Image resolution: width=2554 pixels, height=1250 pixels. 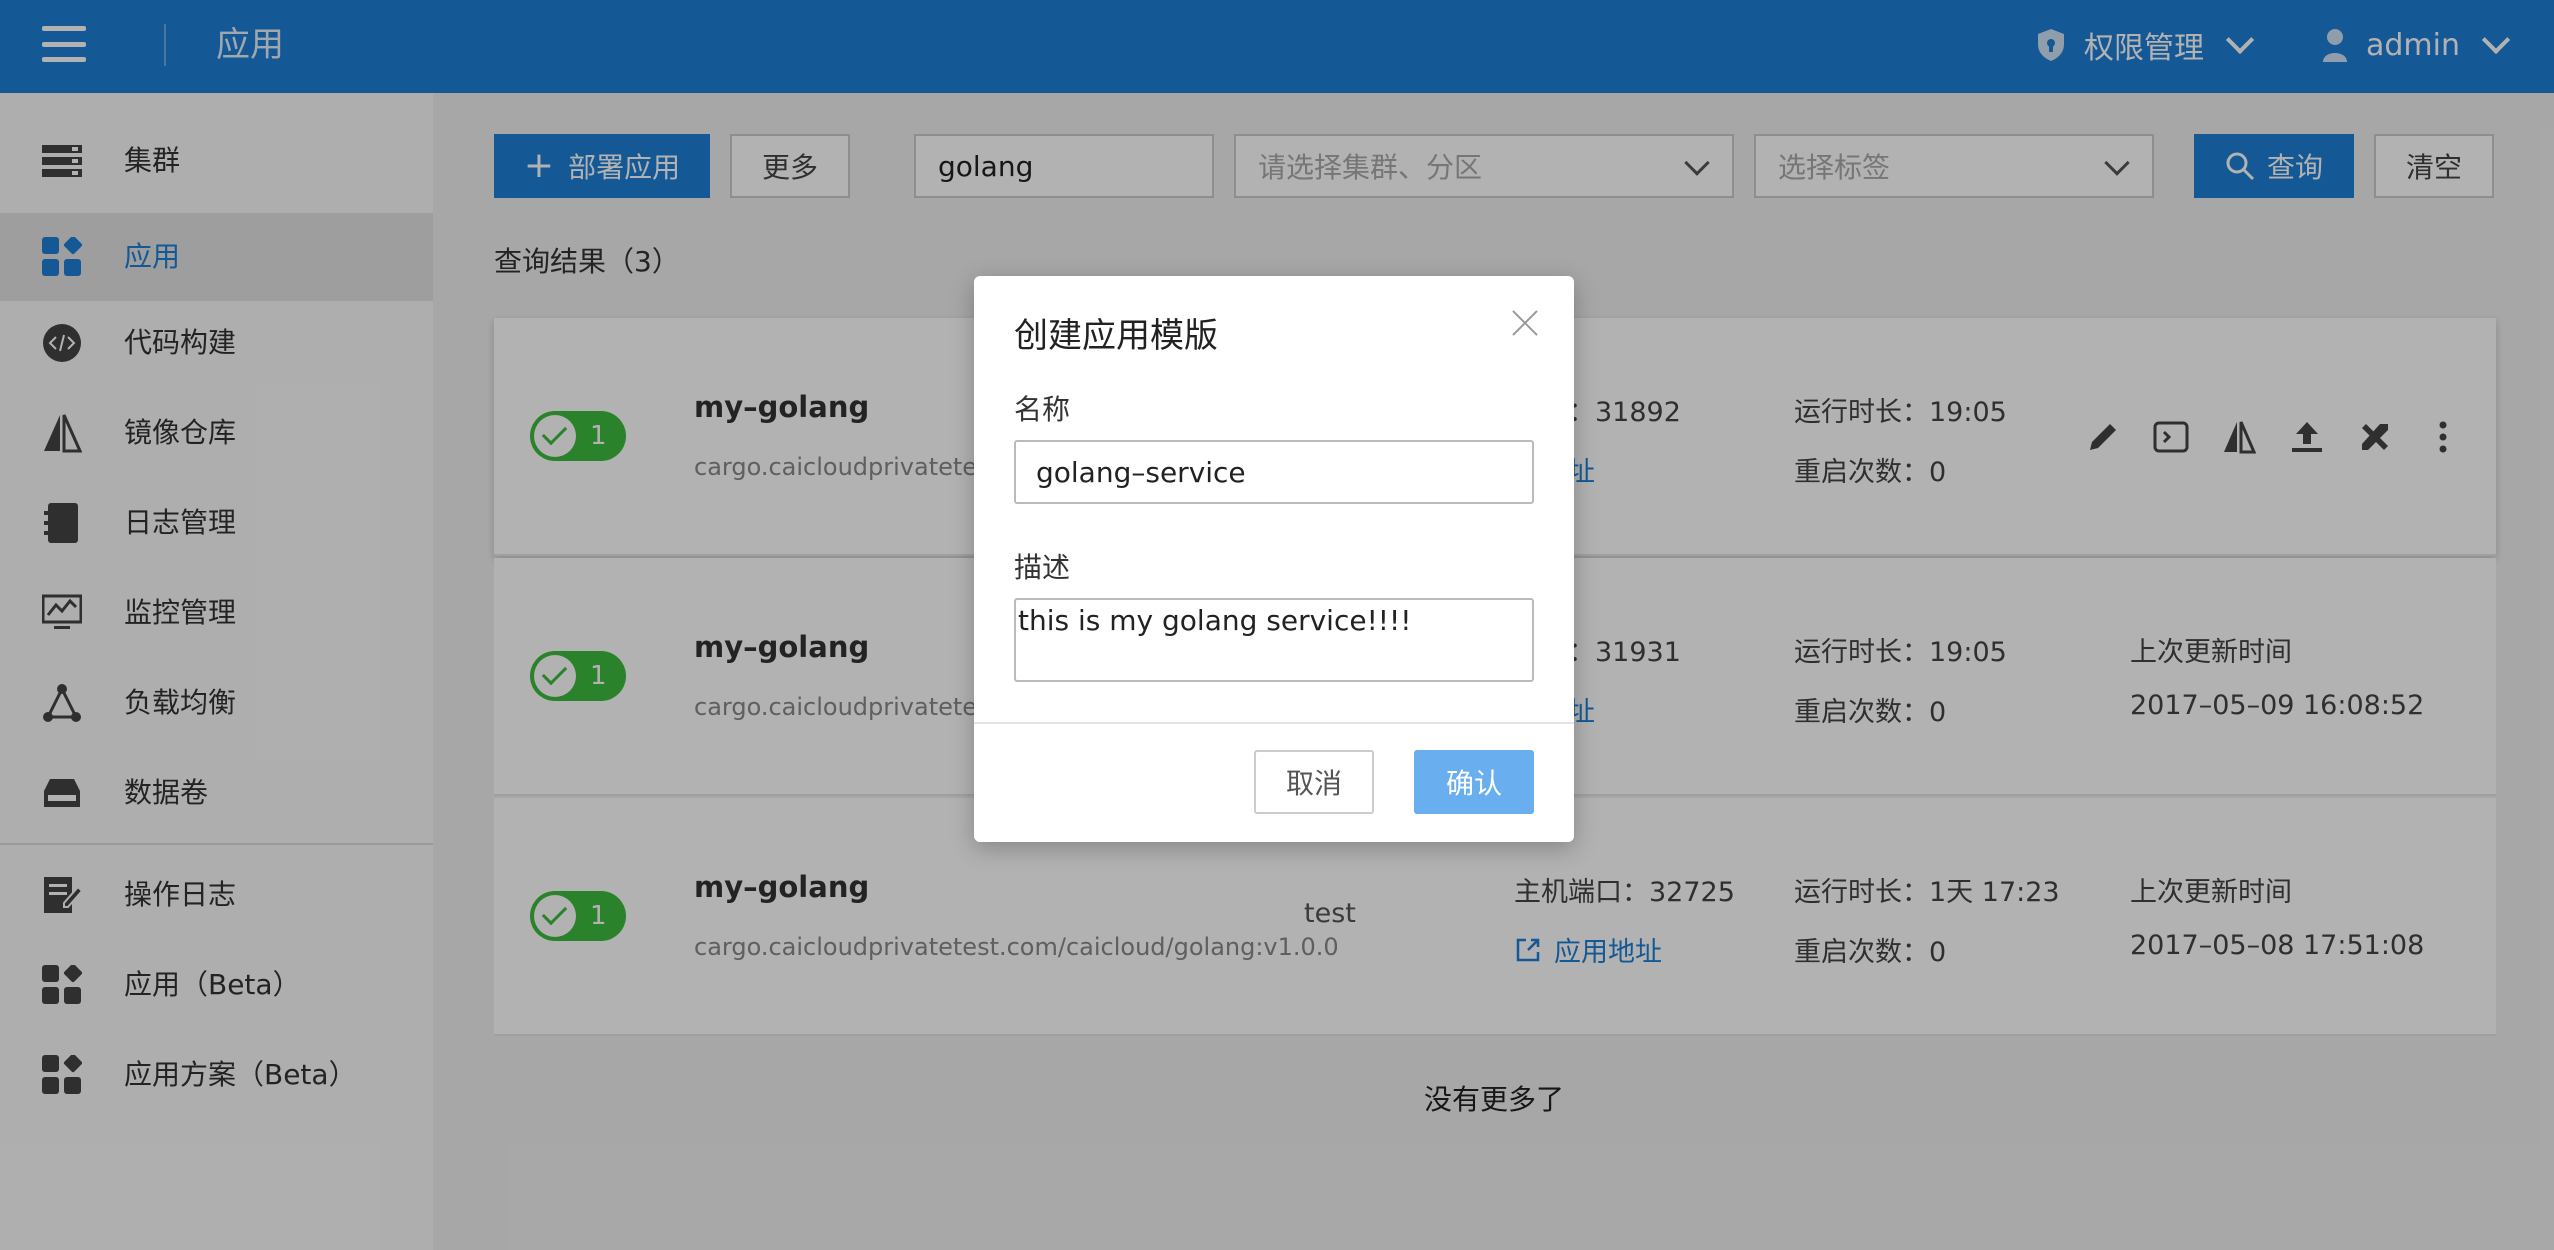 I want to click on cancel-button: 取消, so click(x=1314, y=782).